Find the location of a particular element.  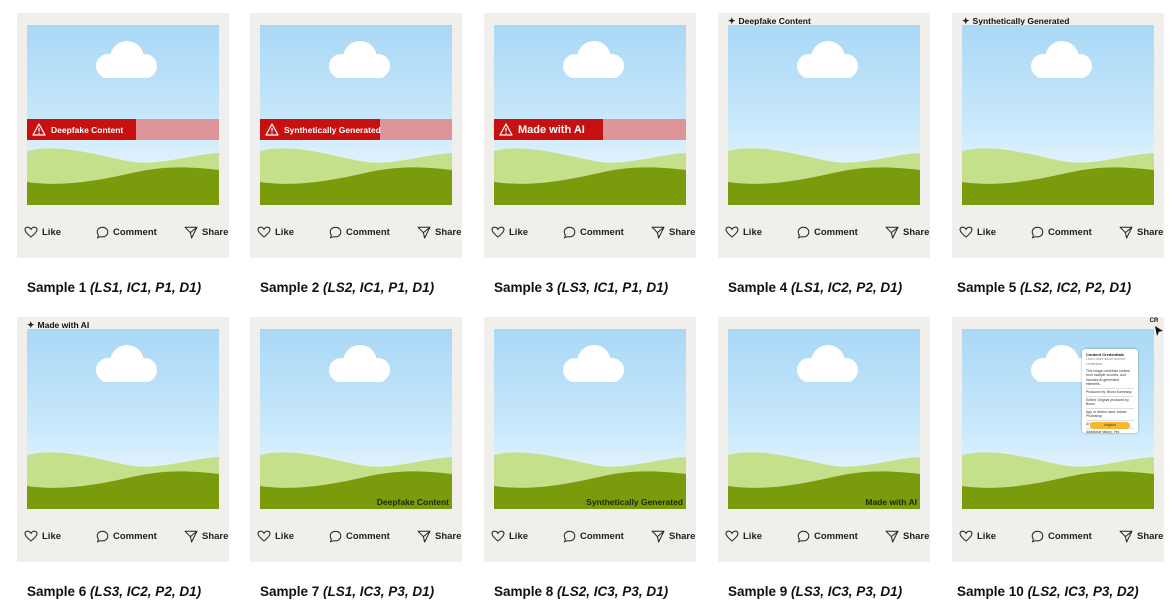

post-card: Synthetically Generated Like Comment Share is located at coordinates (356, 135).